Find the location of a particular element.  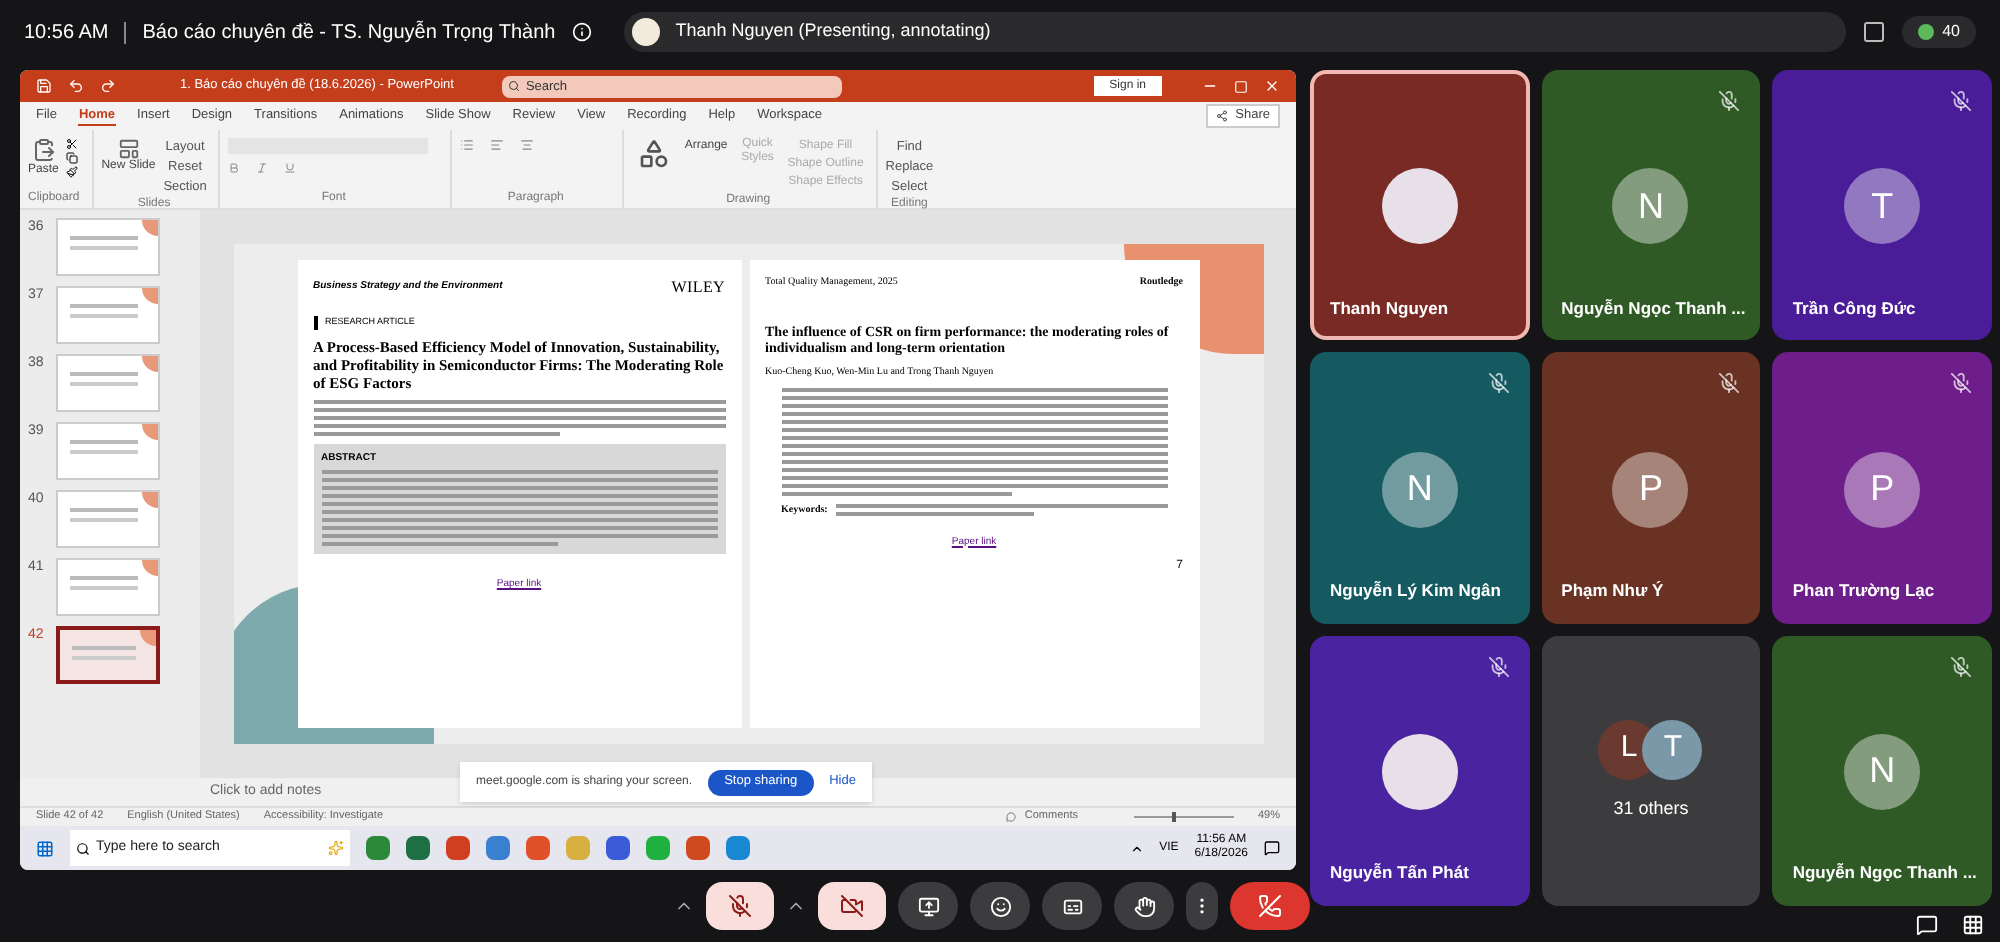

participant-name: Phan Trường Lạc is located at coordinates (1864, 590).